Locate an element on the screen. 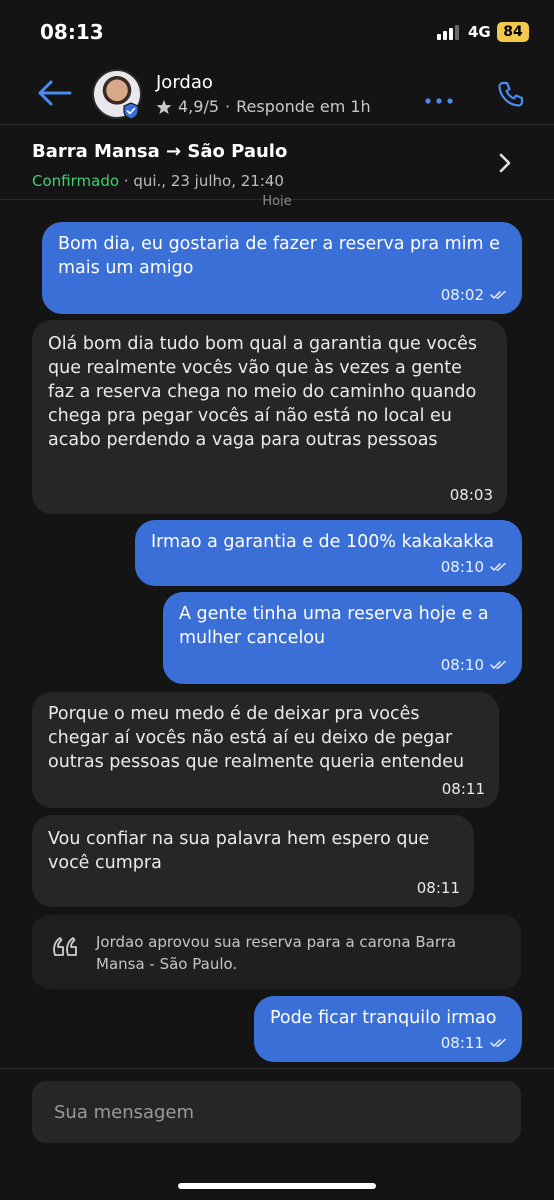  quote-icon is located at coordinates (65, 946).